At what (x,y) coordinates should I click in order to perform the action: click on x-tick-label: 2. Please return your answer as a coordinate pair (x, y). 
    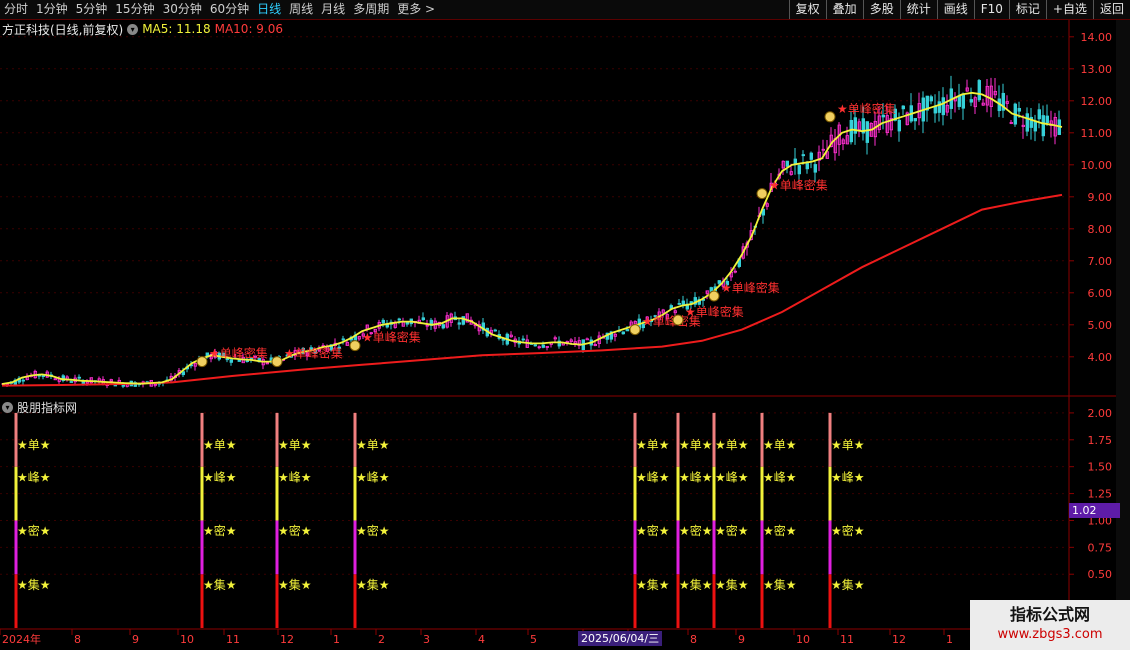
    Looking at the image, I should click on (381, 639).